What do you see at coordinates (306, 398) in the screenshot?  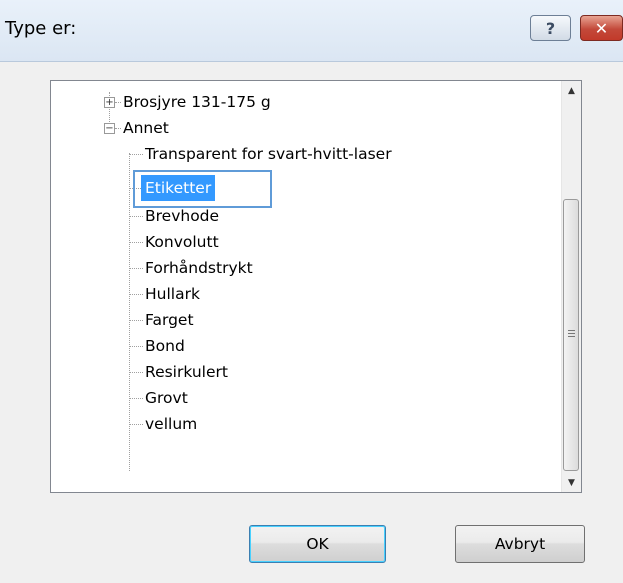 I see `tree-item-grovt: Grovt` at bounding box center [306, 398].